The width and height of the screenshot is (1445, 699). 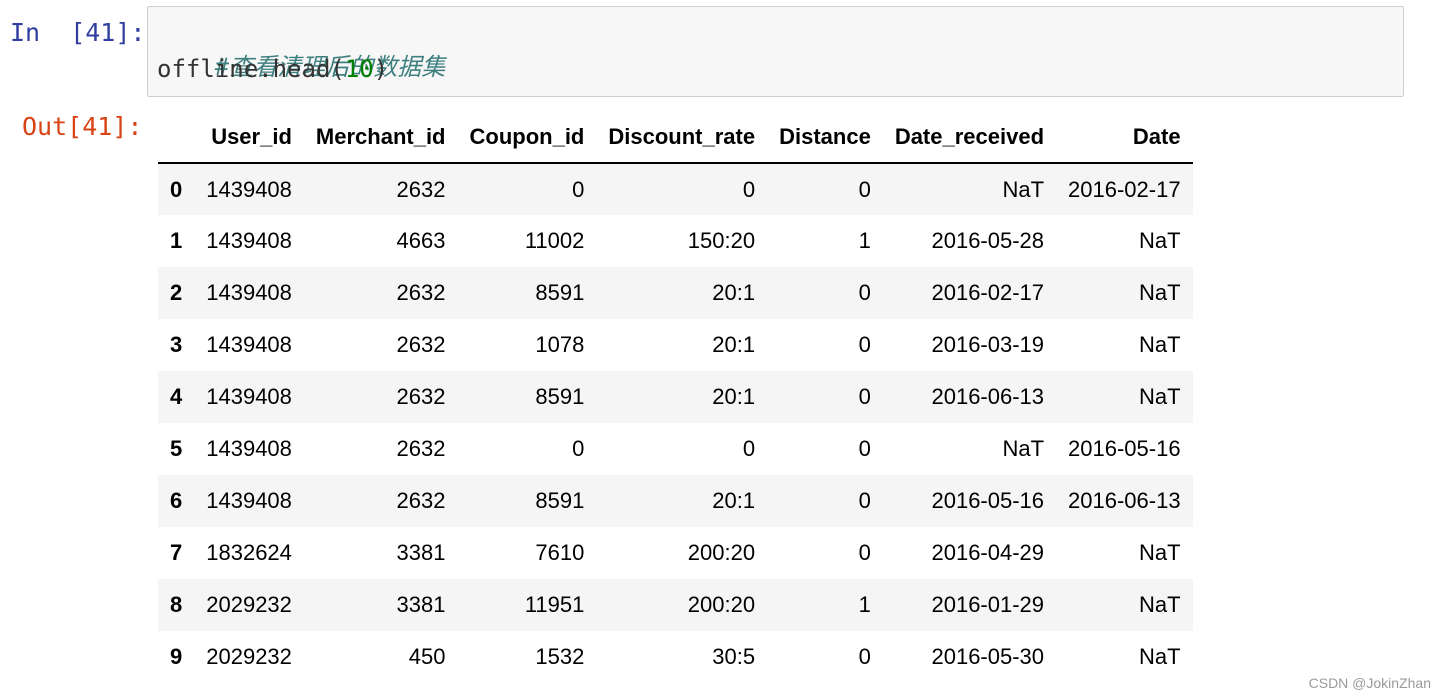 I want to click on table-cell: 4663, so click(x=421, y=240).